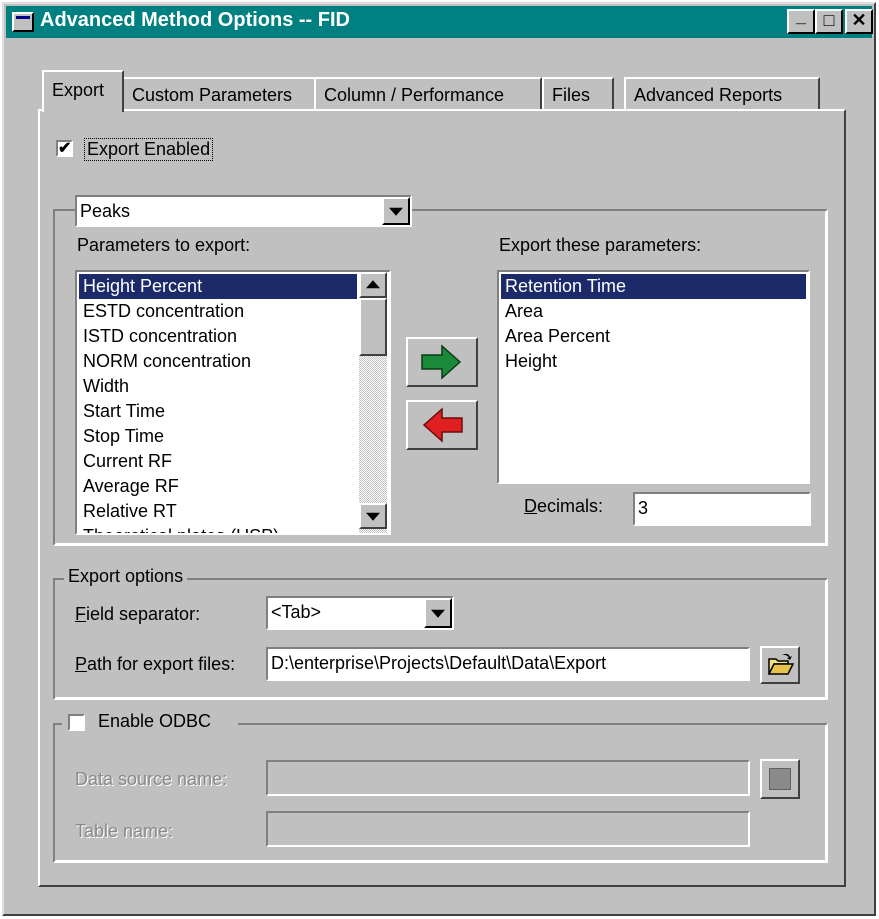 This screenshot has width=879, height=919. Describe the element at coordinates (218, 486) in the screenshot. I see `parameter-list-item: Average RF` at that location.